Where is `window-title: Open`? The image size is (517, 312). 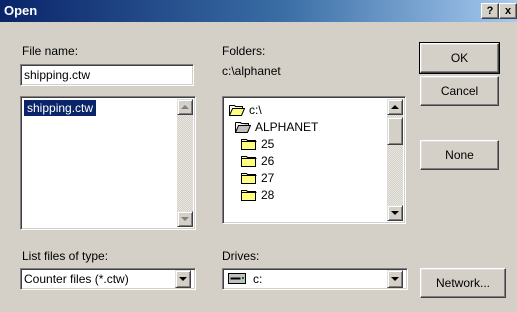 window-title: Open is located at coordinates (21, 10).